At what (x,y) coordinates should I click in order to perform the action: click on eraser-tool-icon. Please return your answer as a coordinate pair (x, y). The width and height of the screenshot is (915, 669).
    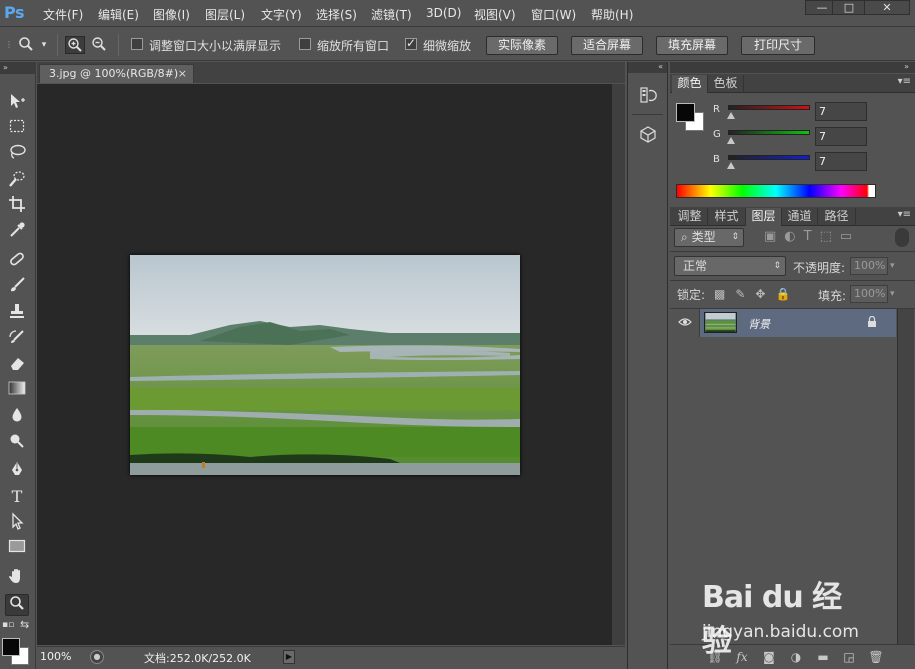
    Looking at the image, I should click on (17, 365).